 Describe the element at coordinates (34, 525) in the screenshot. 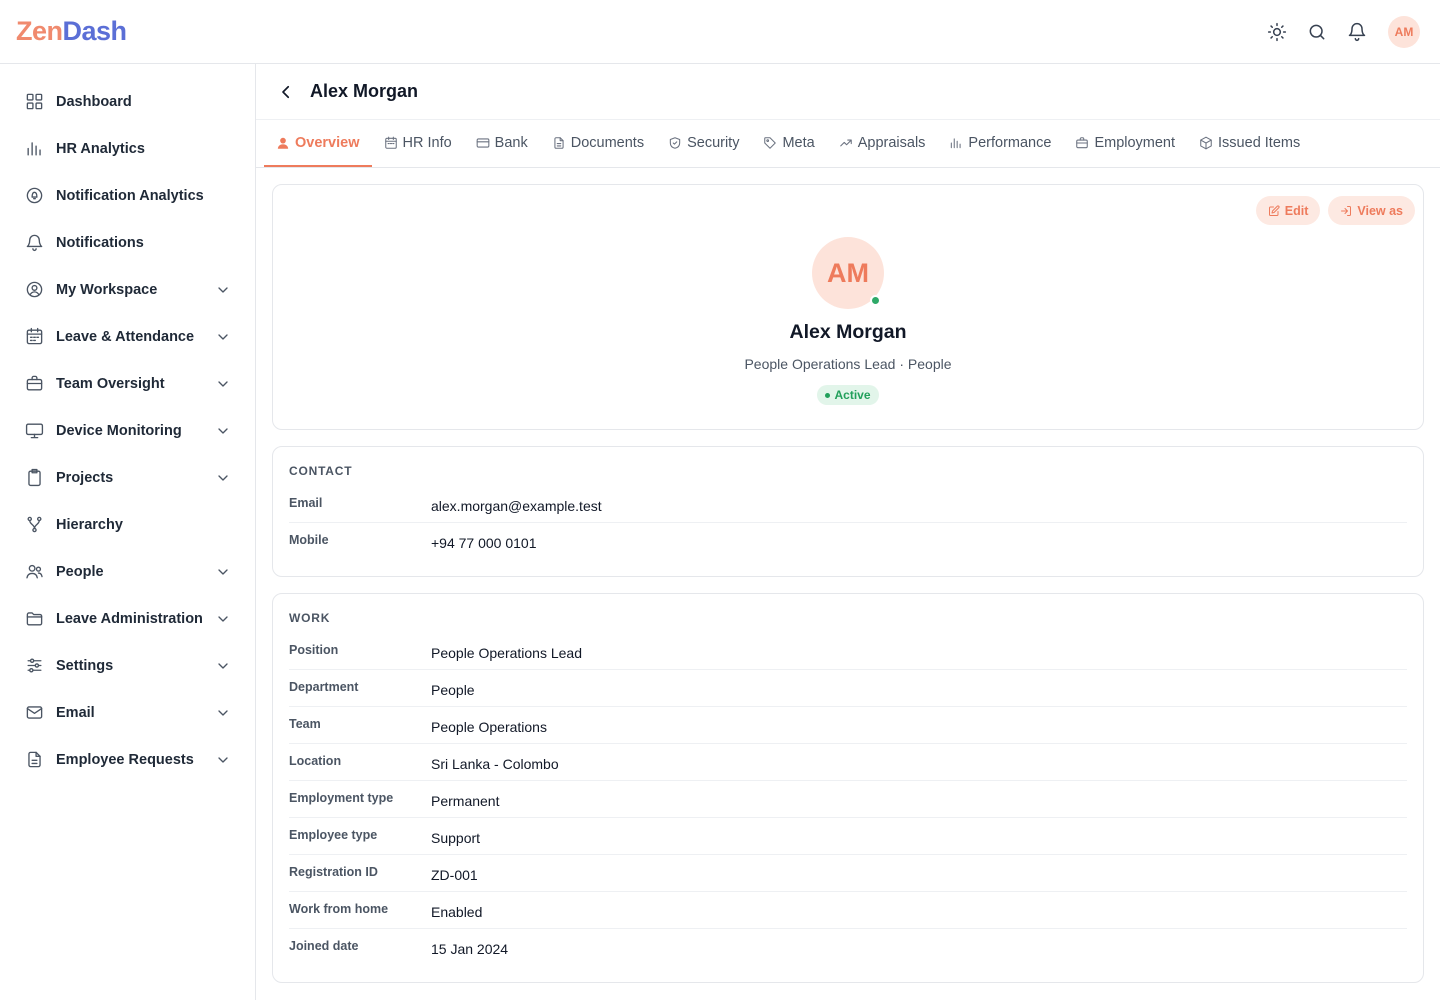

I see `hierarchy-icon` at that location.